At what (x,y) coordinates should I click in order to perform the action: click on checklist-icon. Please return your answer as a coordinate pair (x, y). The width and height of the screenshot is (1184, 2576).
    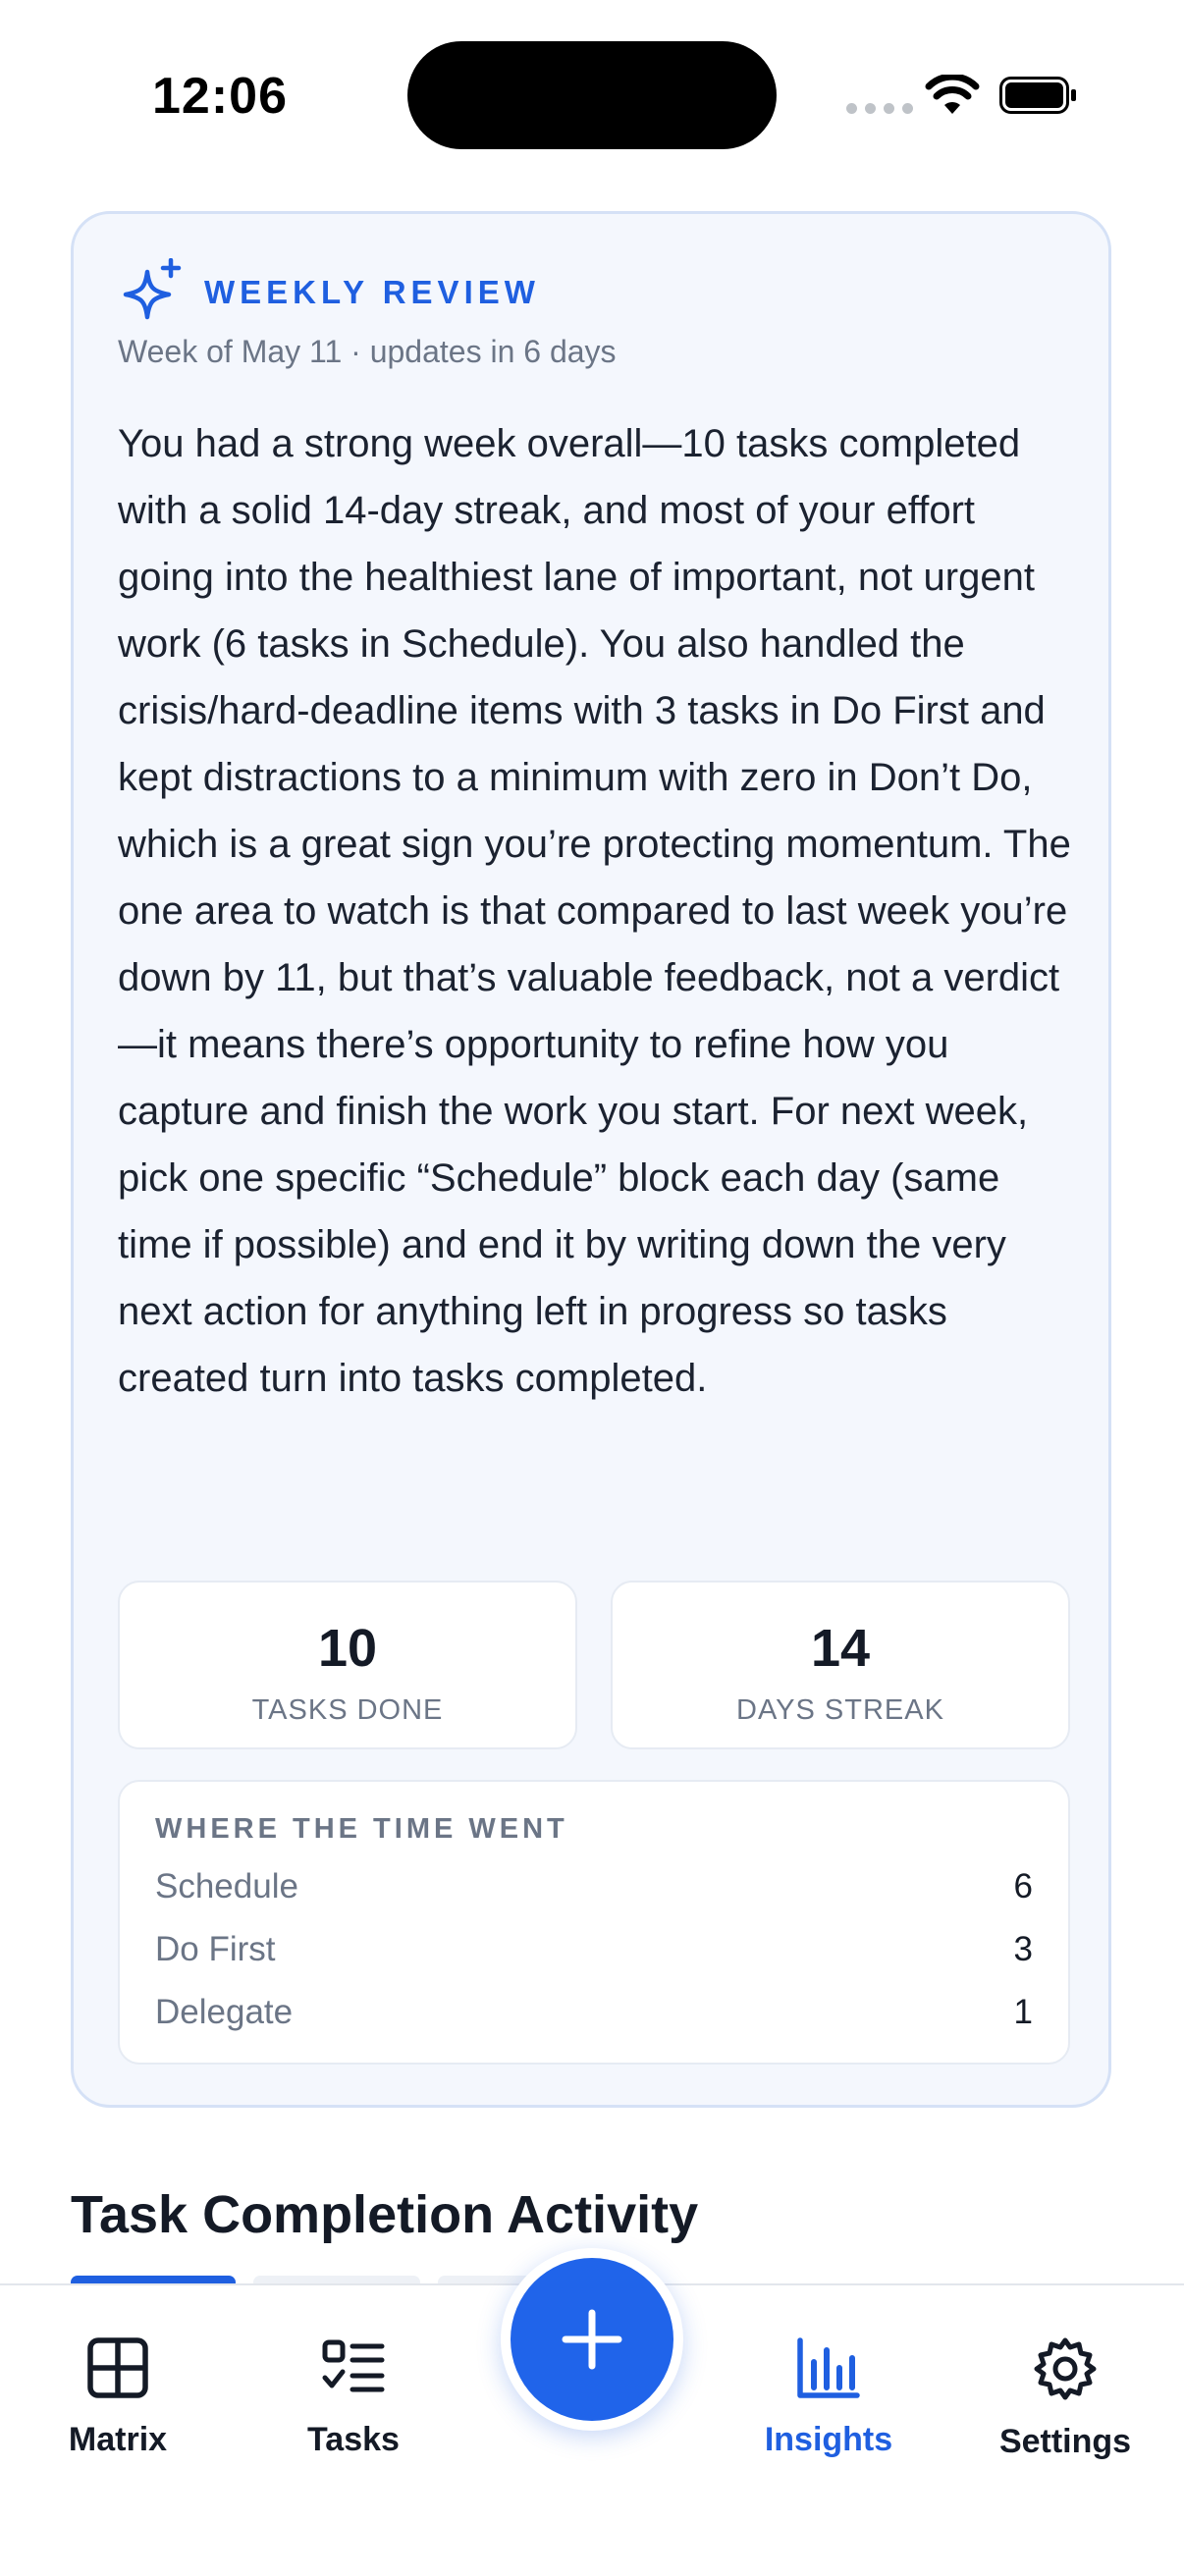
    Looking at the image, I should click on (353, 2365).